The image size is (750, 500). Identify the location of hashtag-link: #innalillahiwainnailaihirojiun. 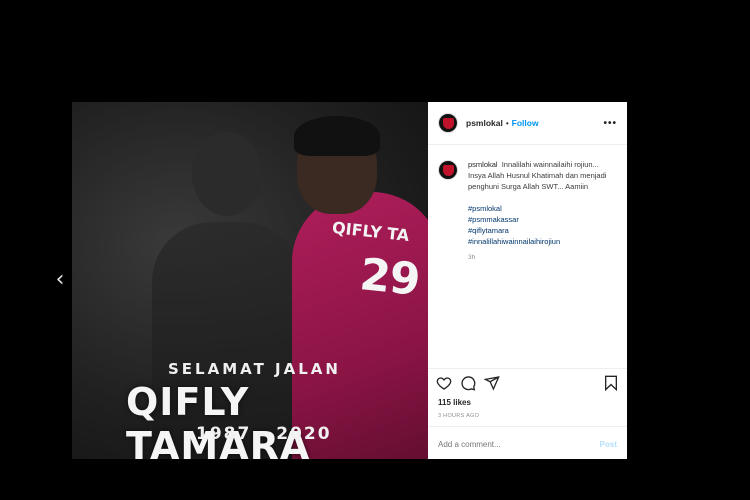
(542, 241).